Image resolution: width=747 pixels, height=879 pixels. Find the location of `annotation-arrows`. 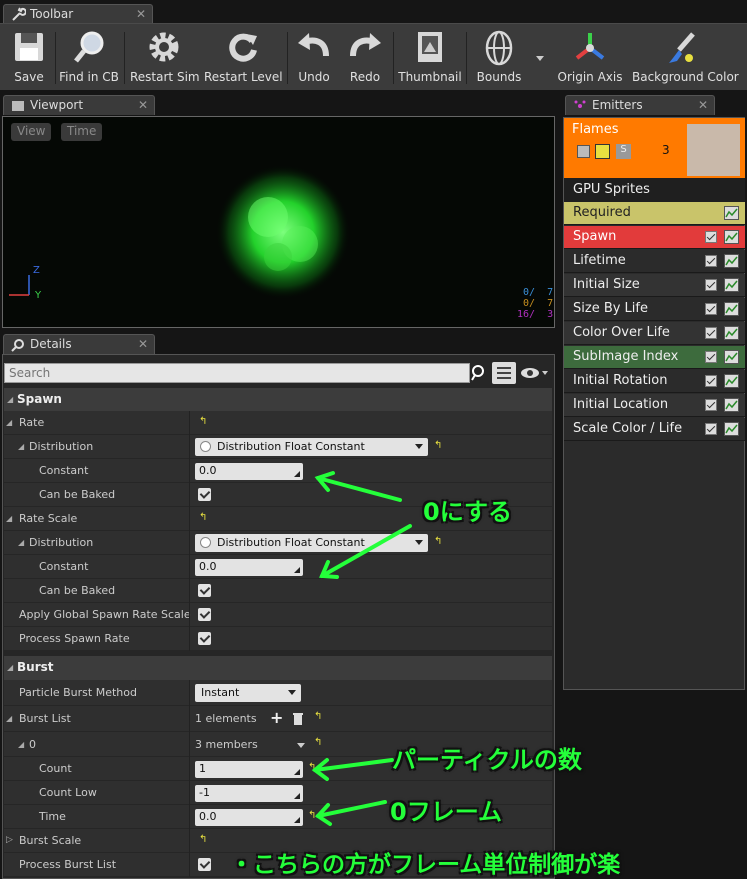

annotation-arrows is located at coordinates (361, 648).